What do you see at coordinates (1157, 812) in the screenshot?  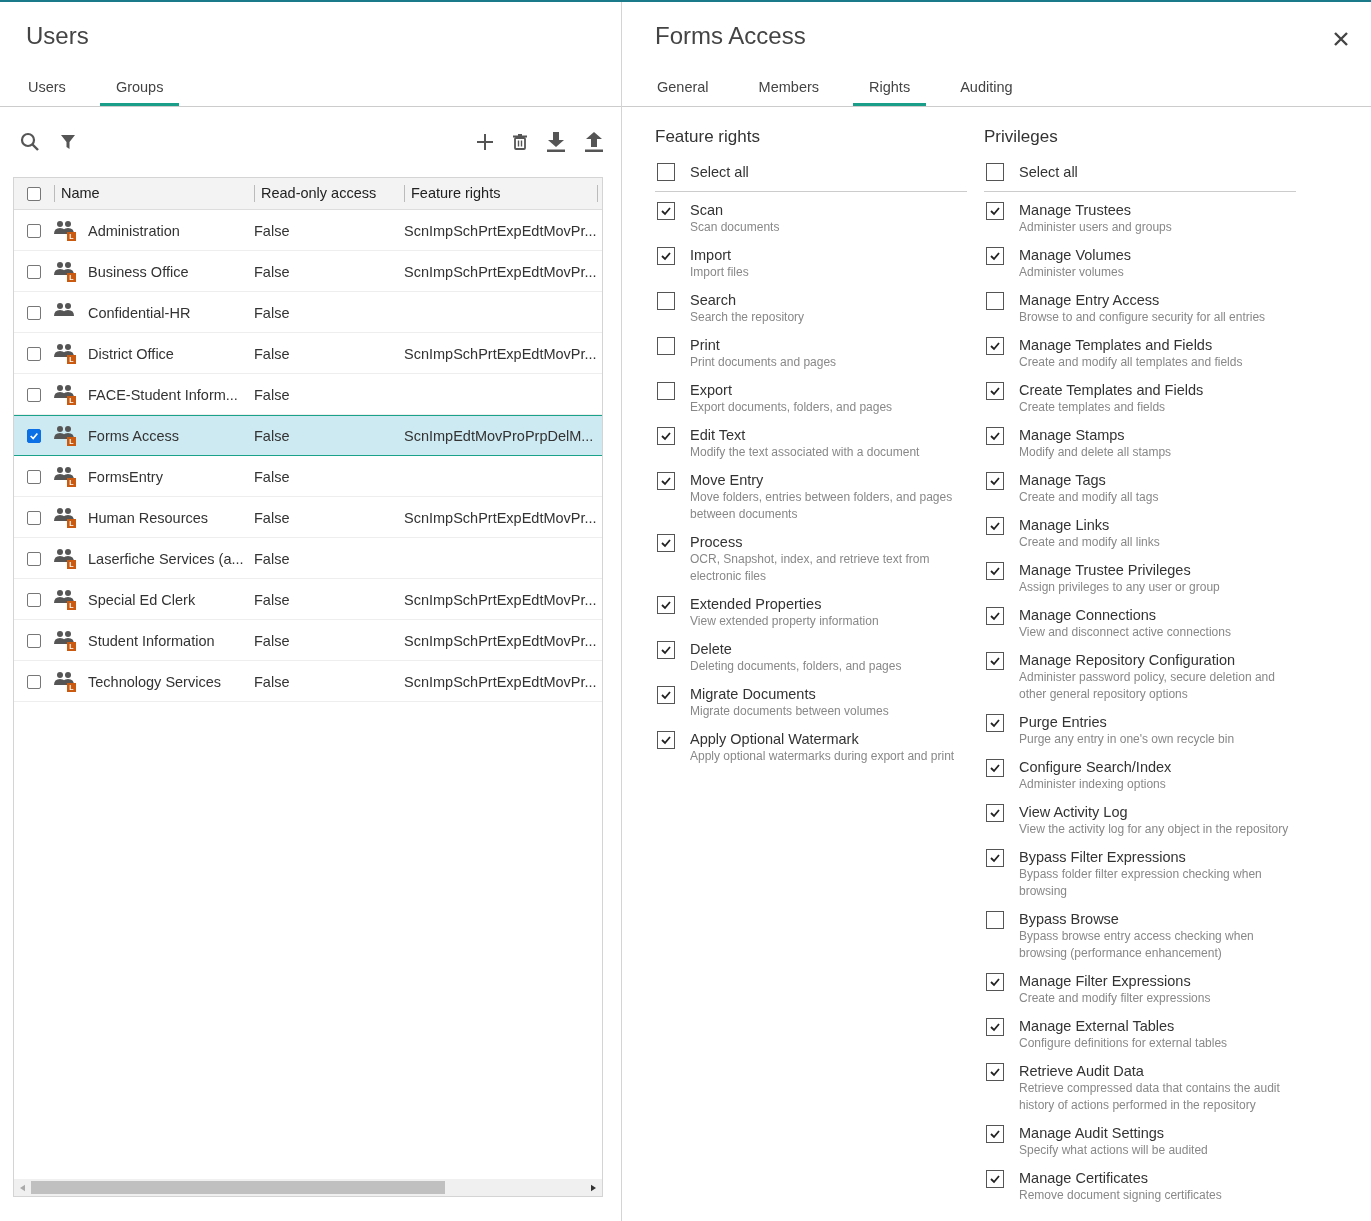 I see `checkbox-label: View Activity Log` at bounding box center [1157, 812].